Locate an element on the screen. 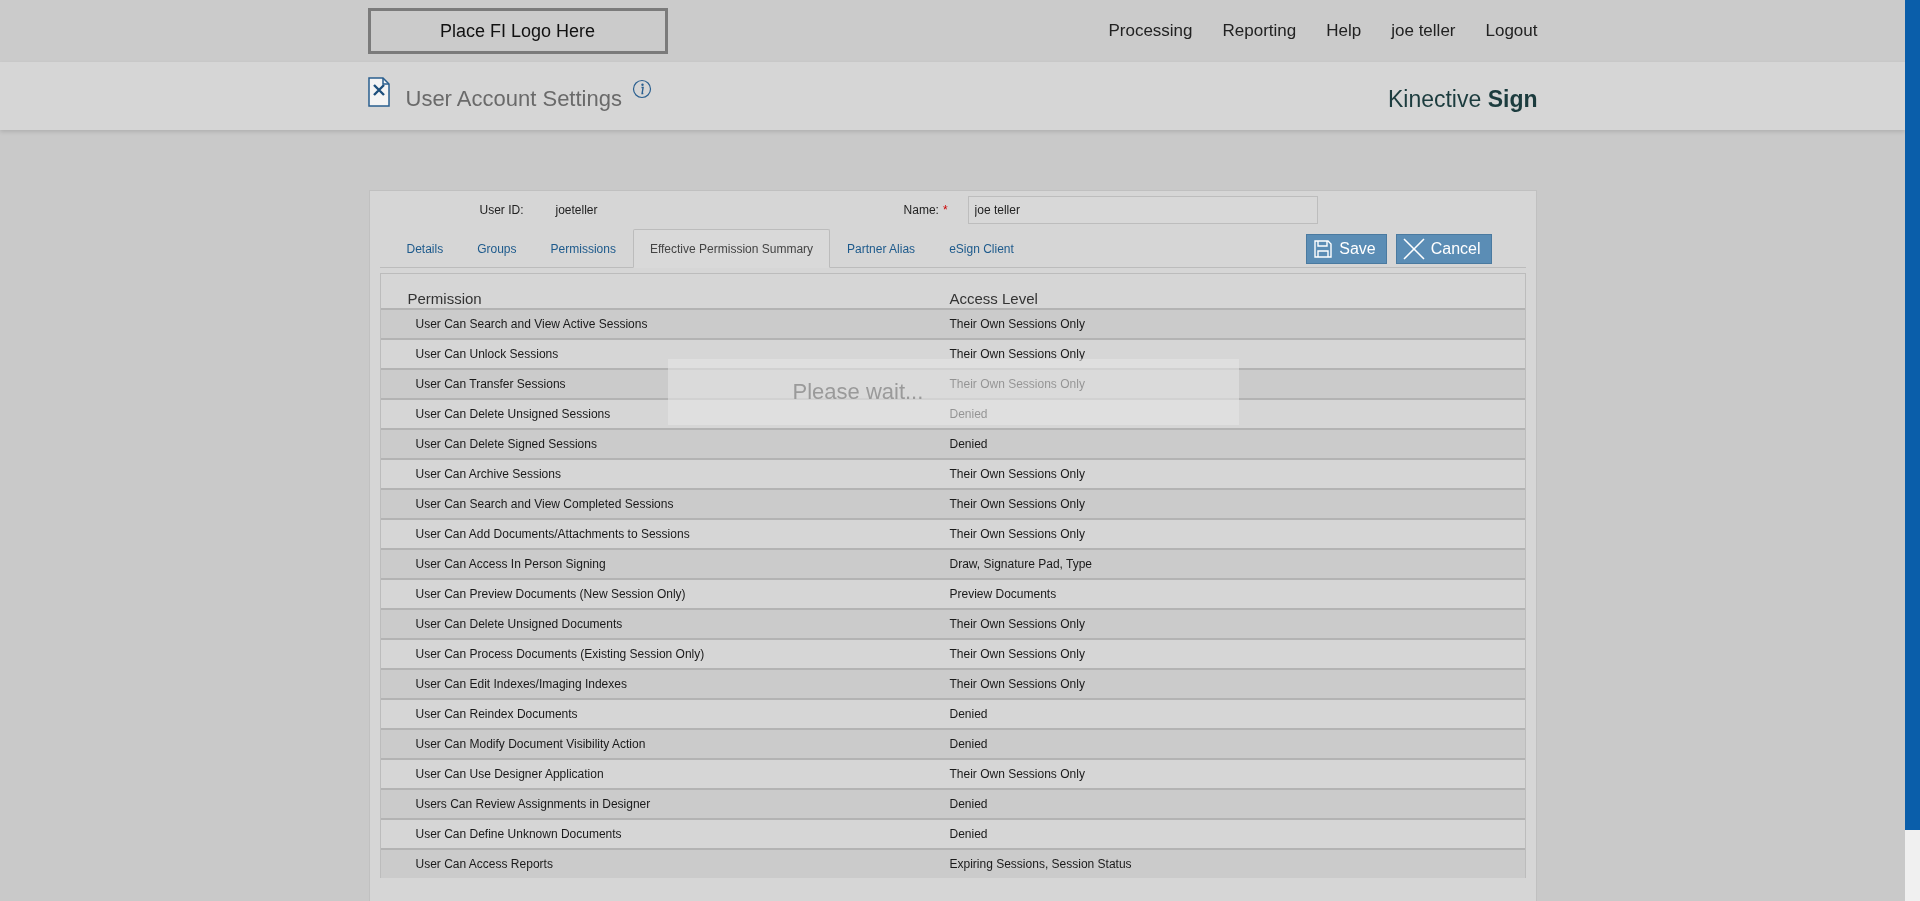 The image size is (1920, 901). scrollbar-thumb is located at coordinates (1912, 415).